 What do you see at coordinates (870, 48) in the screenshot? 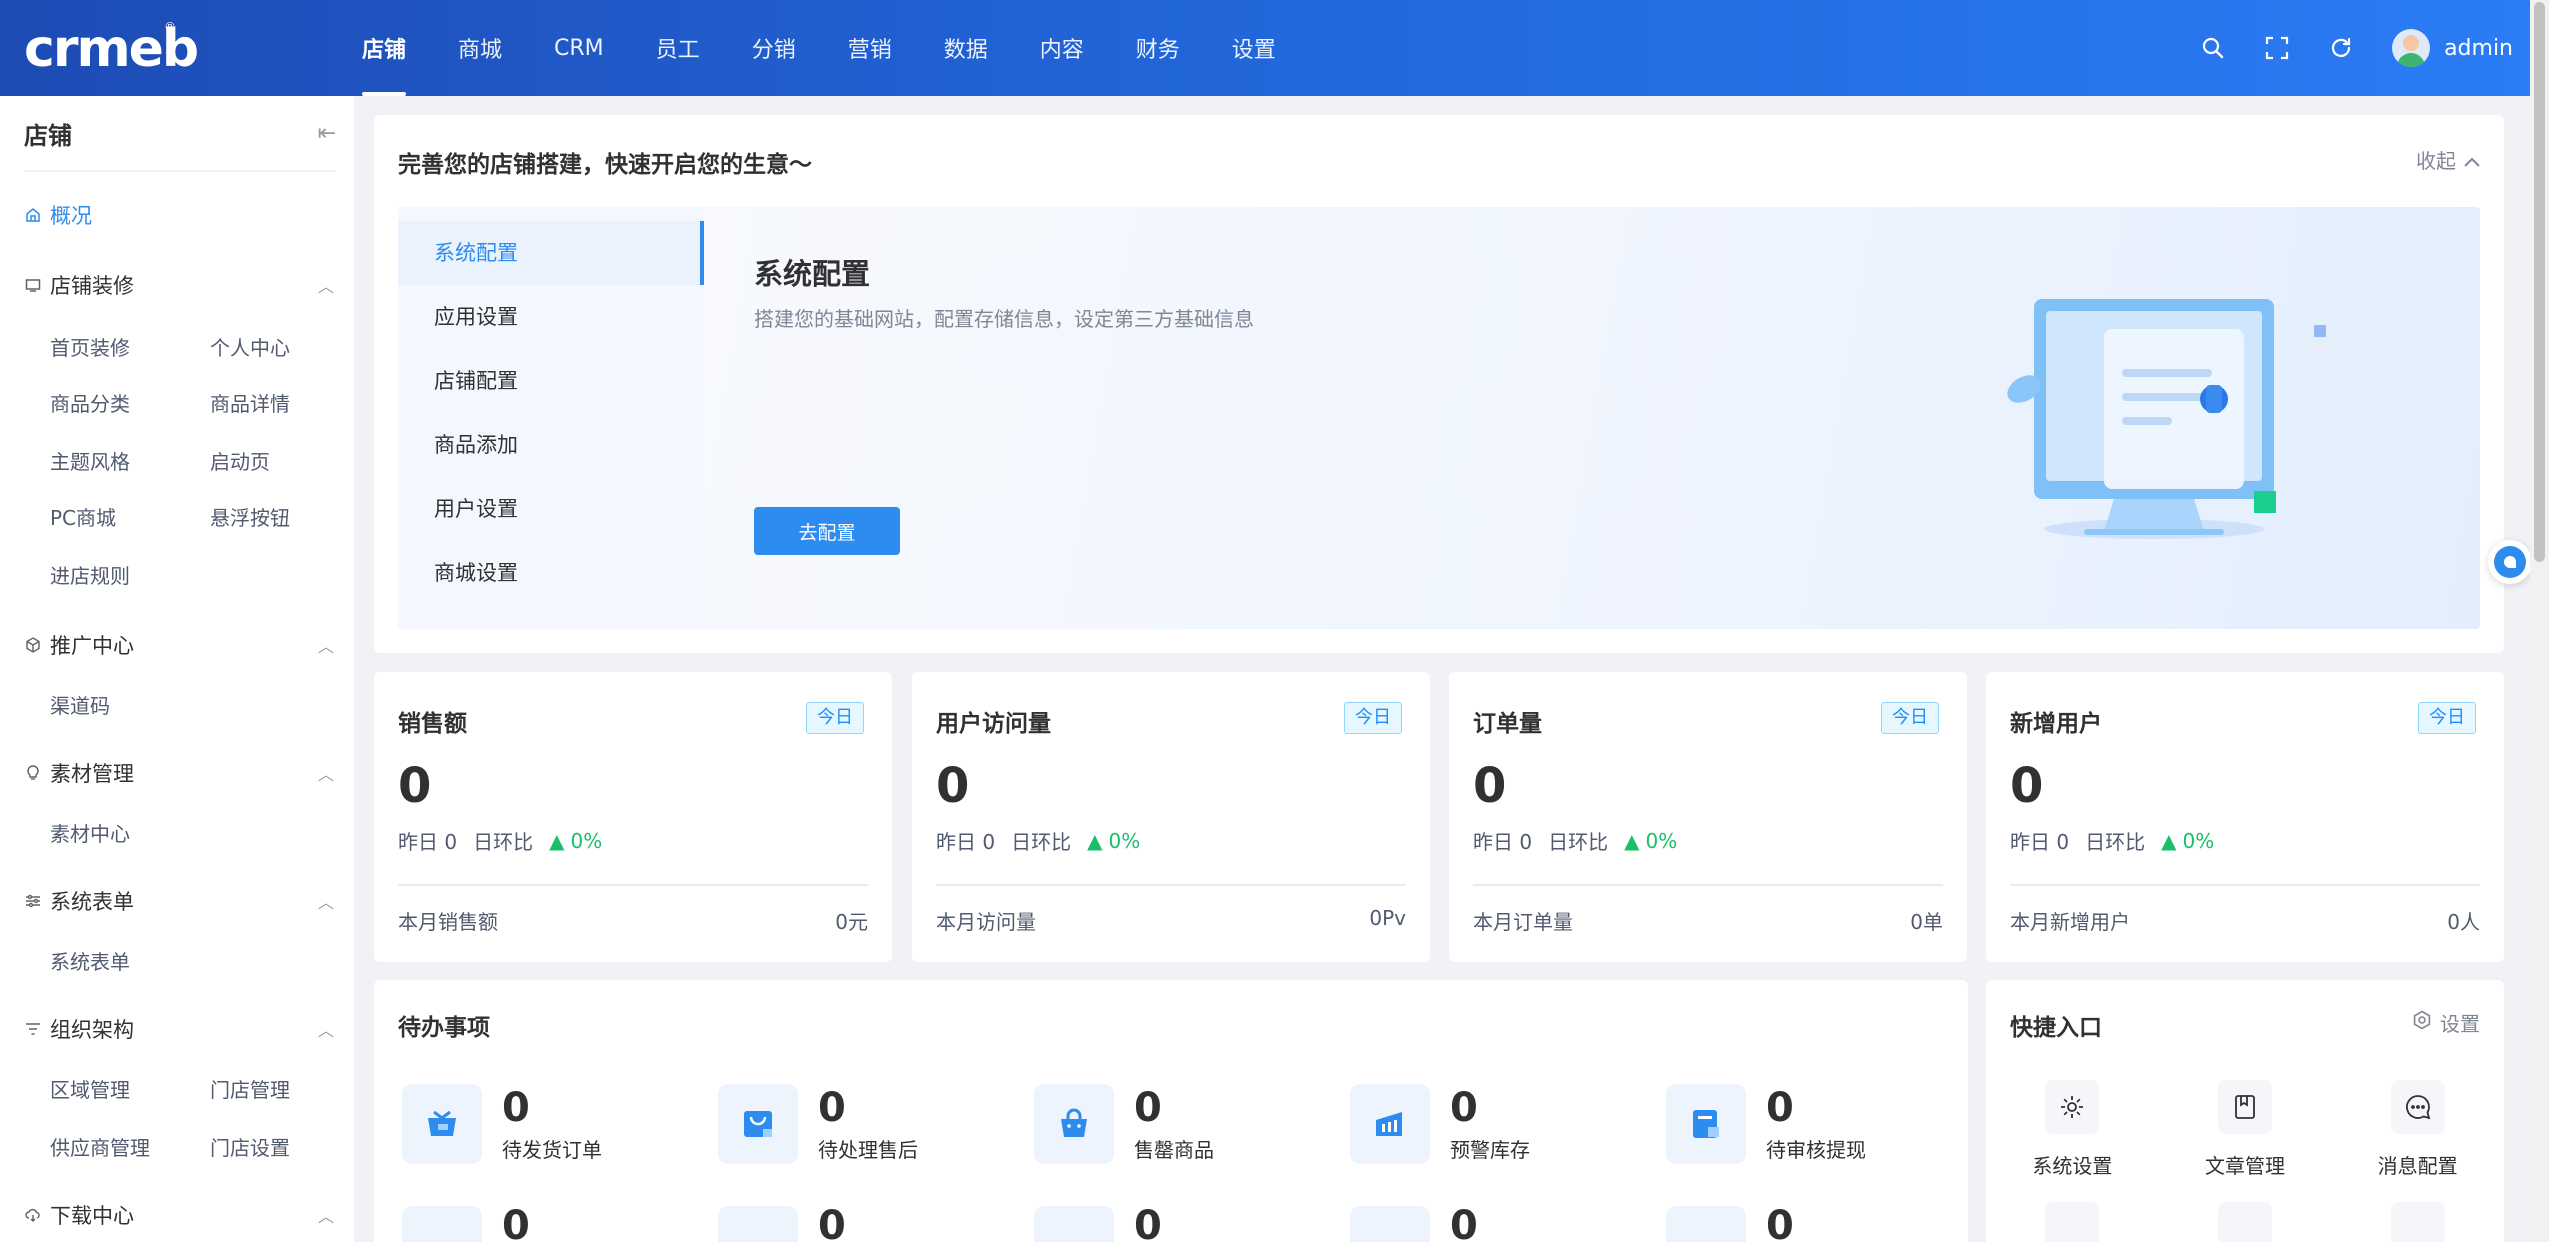
I see `topnav-item-marketing: 营销` at bounding box center [870, 48].